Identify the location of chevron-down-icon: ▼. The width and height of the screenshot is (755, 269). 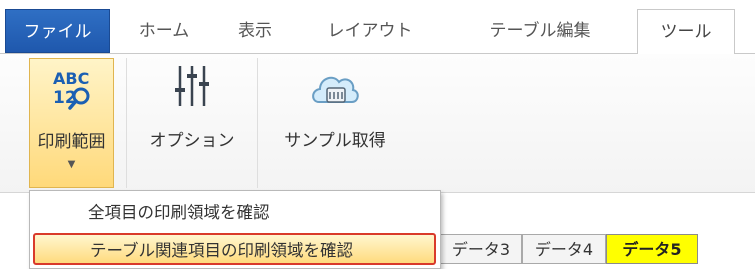
(71, 164).